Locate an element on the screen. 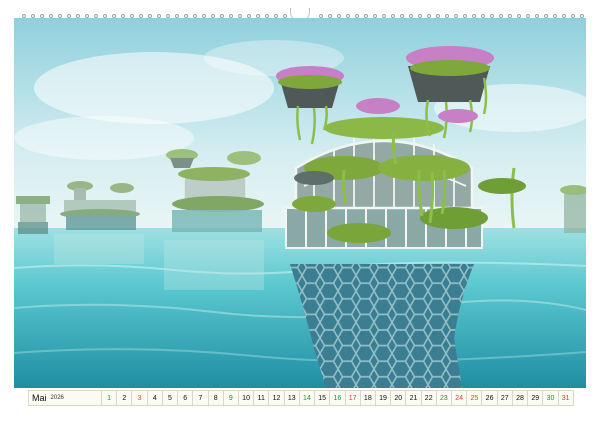 The width and height of the screenshot is (600, 432). day-number: 8 is located at coordinates (215, 398).